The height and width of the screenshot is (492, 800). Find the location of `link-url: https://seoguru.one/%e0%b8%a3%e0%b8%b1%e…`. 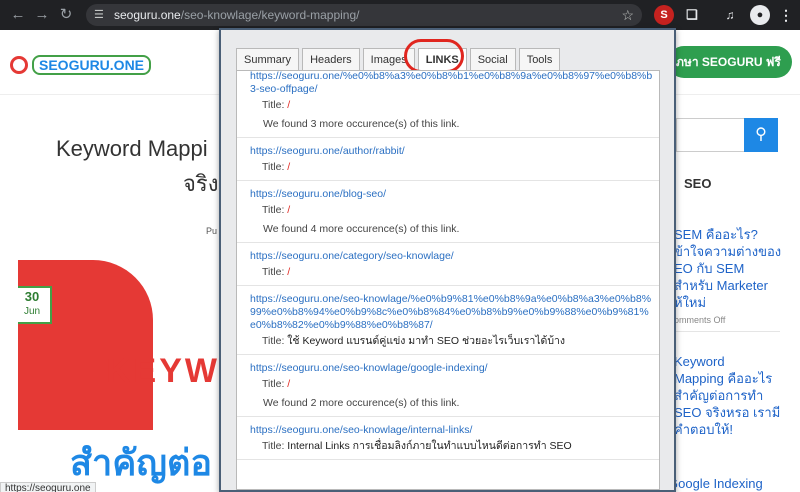

link-url: https://seoguru.one/%e0%b8%a3%e0%b8%b1%e… is located at coordinates (451, 83).